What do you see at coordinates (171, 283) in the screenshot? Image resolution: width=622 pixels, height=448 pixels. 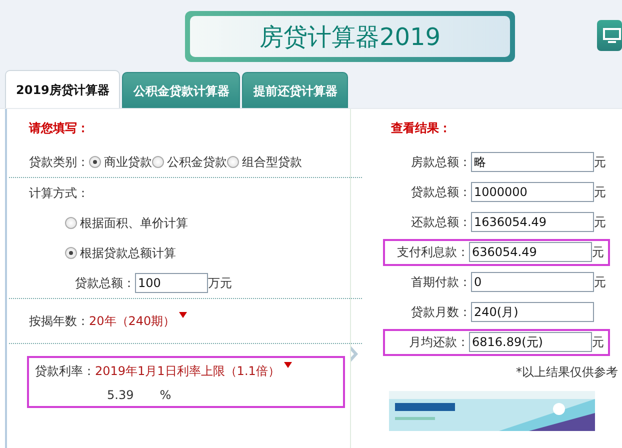 I see `amount-field: 100` at bounding box center [171, 283].